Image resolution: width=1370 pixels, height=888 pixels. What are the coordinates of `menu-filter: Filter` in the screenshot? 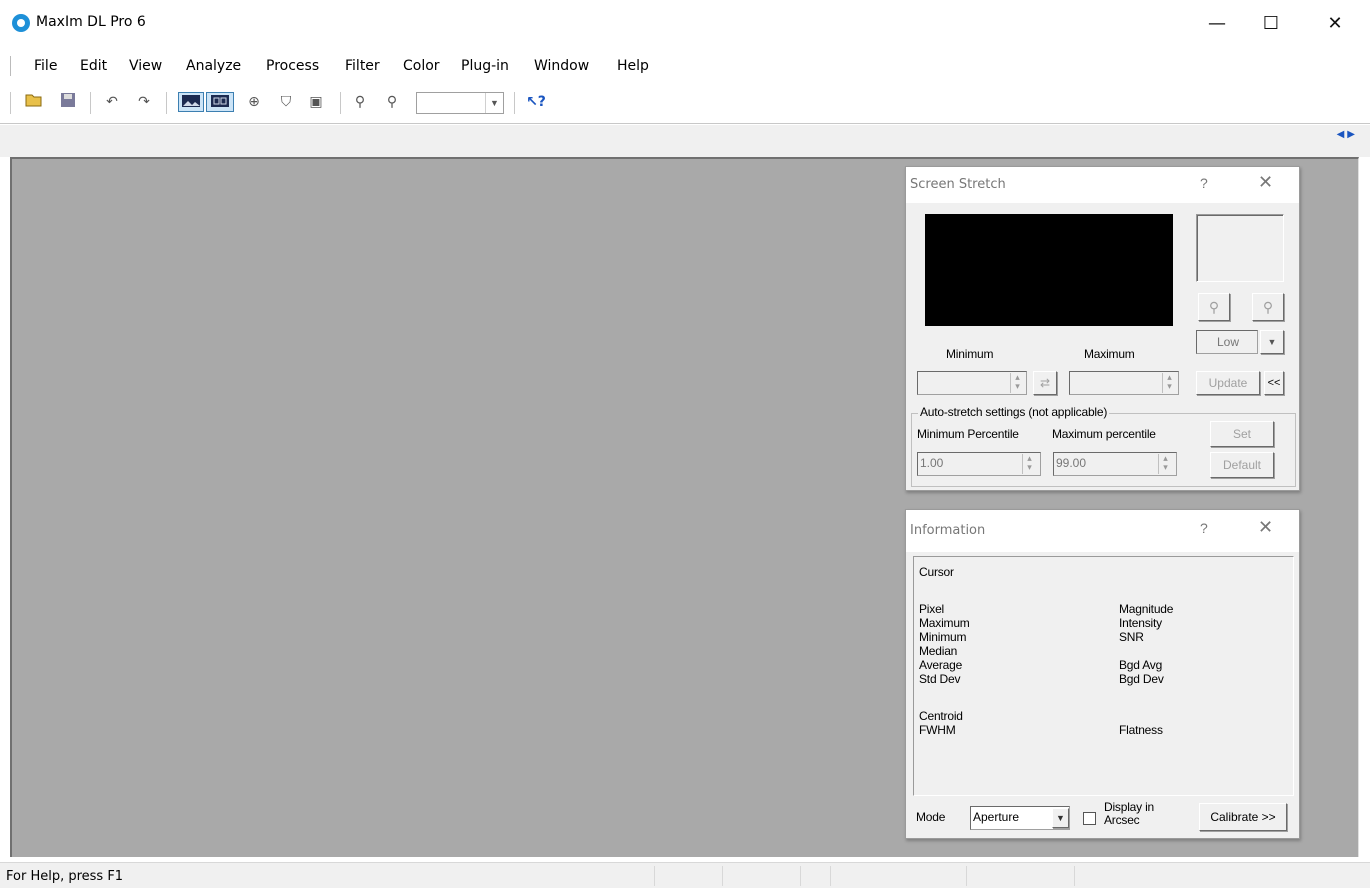 It's located at (362, 66).